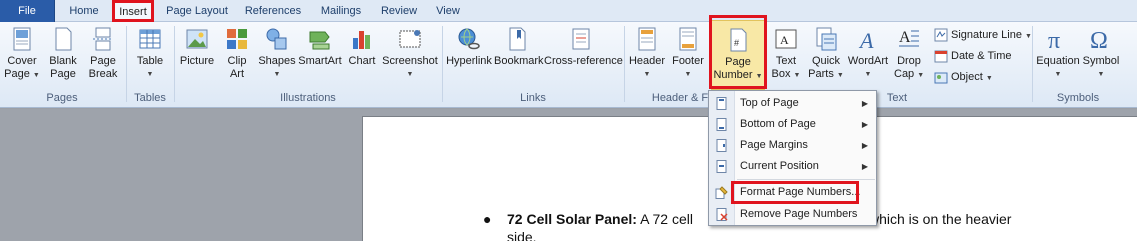 The height and width of the screenshot is (241, 1137). Describe the element at coordinates (62, 98) in the screenshot. I see `group-label-pages: Pages` at that location.